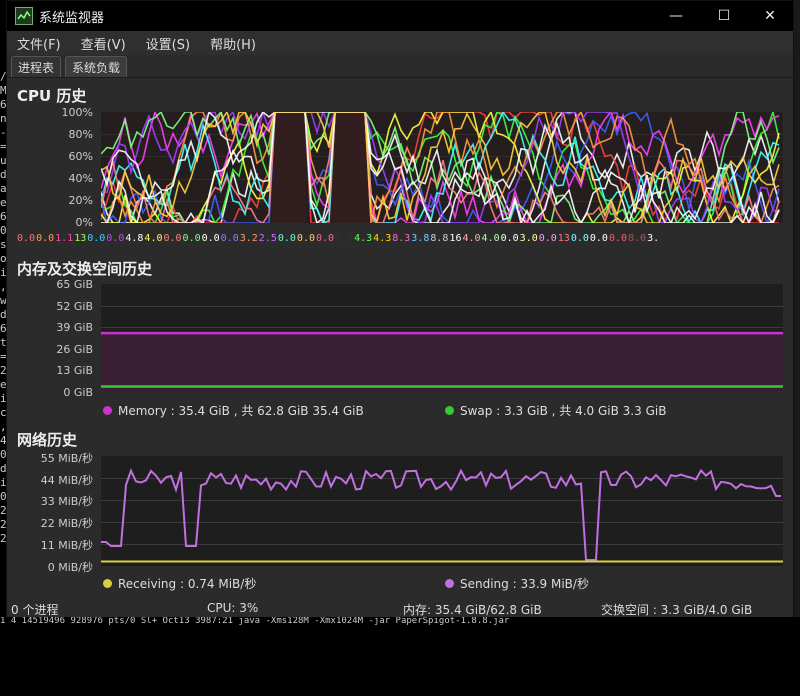 The image size is (800, 696). Describe the element at coordinates (78, 392) in the screenshot. I see `memory-y-label: 0 GiB` at that location.